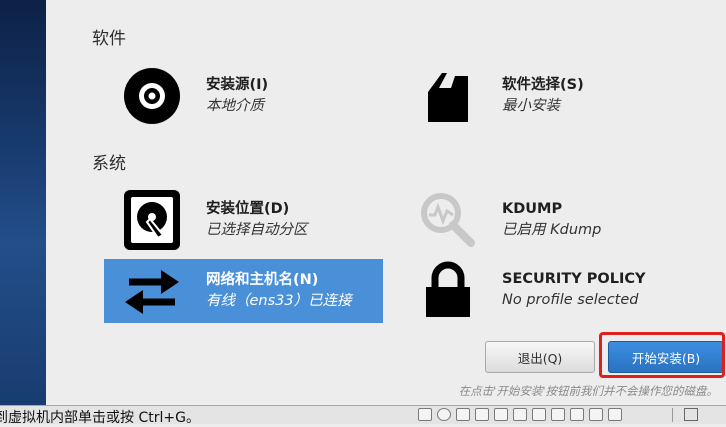 The image size is (726, 427). I want to click on highlight-frame, so click(662, 355).